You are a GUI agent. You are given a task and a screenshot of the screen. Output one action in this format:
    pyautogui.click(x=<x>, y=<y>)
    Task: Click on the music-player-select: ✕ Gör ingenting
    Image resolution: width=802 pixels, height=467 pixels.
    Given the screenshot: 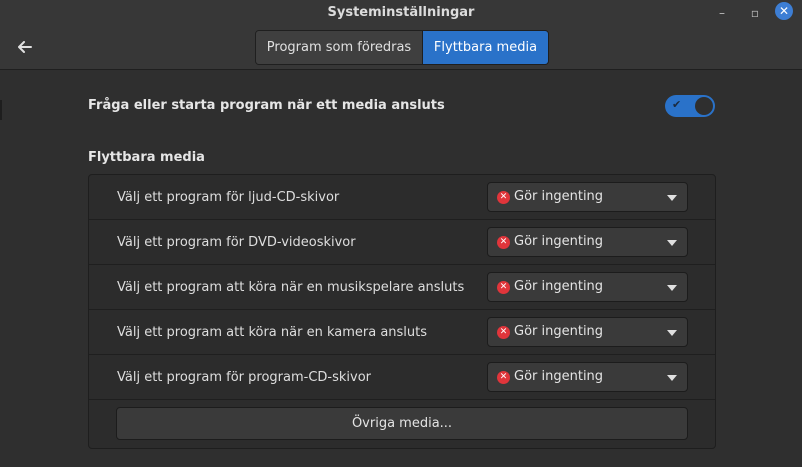 What is the action you would take?
    pyautogui.click(x=587, y=287)
    